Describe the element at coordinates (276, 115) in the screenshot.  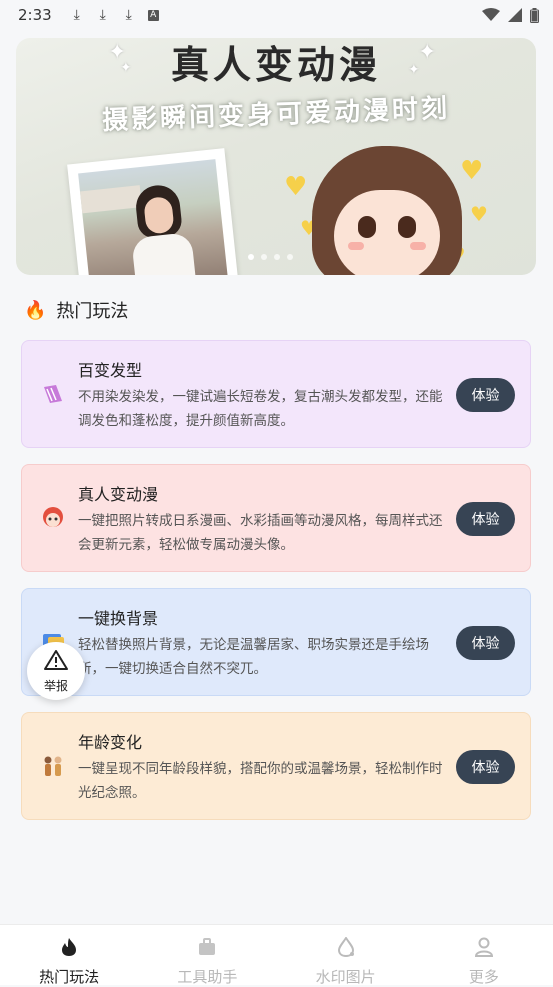
I see `banner-subtitle: 摄影瞬间变身可爱动漫时刻` at that location.